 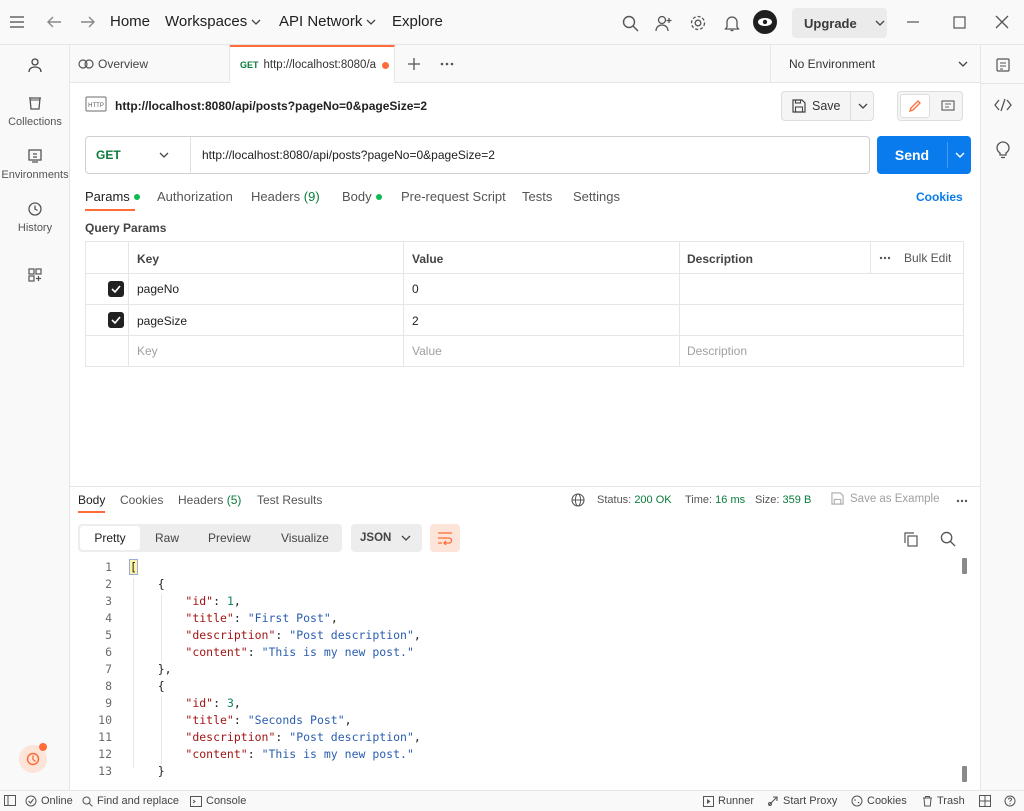 What do you see at coordinates (783, 500) in the screenshot?
I see `size-indicator: Size: 359 B` at bounding box center [783, 500].